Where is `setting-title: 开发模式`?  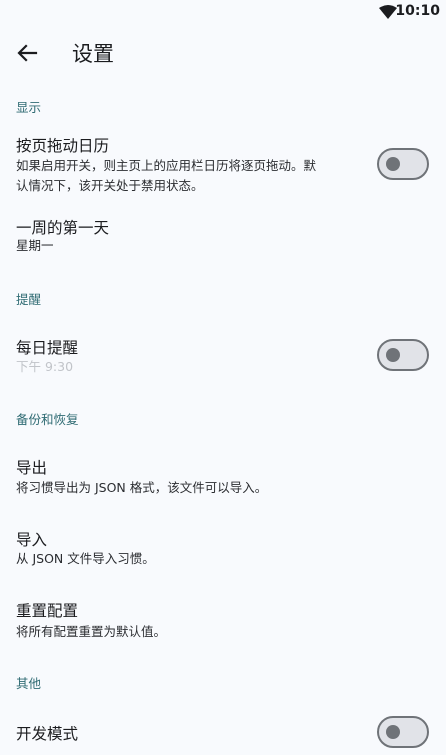 setting-title: 开发模式 is located at coordinates (47, 734).